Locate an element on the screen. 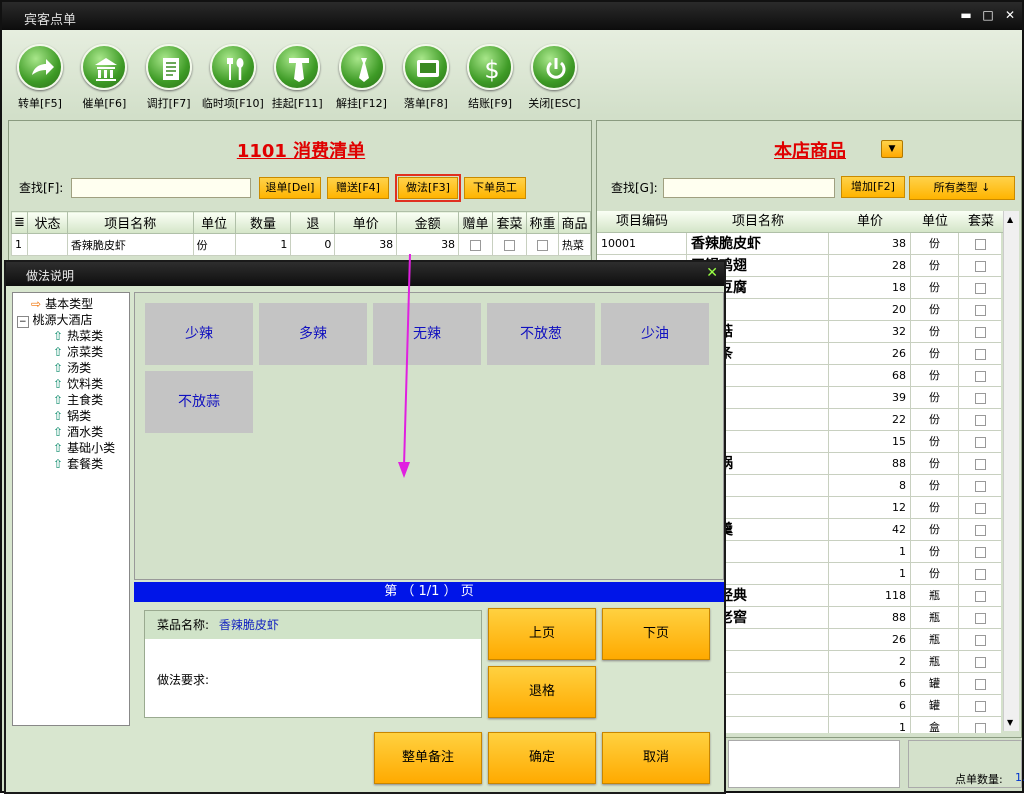 This screenshot has height=794, width=1024. tree-item: ⇧ 热菜类 is located at coordinates (78, 335).